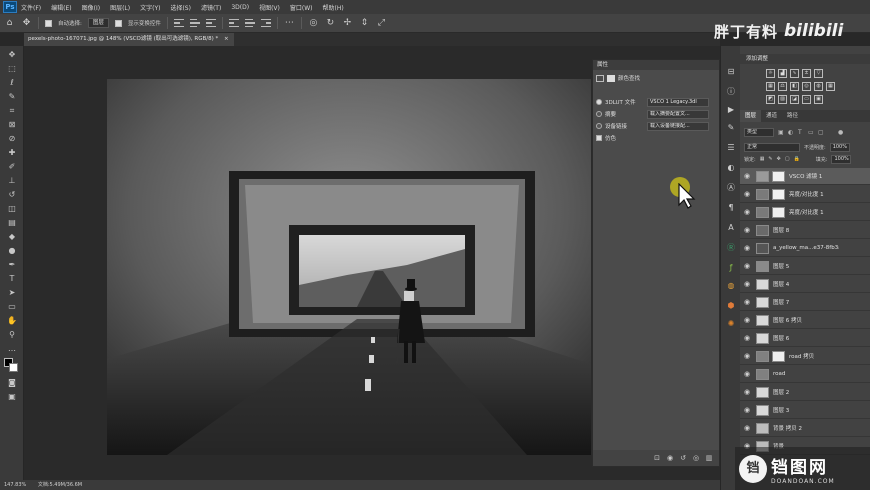 The height and width of the screenshot is (490, 870). What do you see at coordinates (794, 99) in the screenshot?
I see `threshold-icon: ◪` at bounding box center [794, 99].